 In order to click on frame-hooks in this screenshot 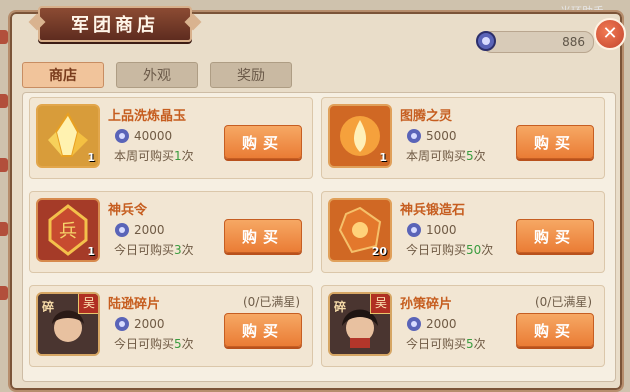, I will do `click(4, 200)`.